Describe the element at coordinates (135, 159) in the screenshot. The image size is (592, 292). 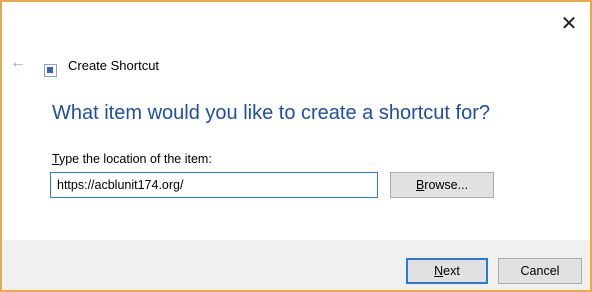
I see `location-label-text: ype the location of the item:` at that location.